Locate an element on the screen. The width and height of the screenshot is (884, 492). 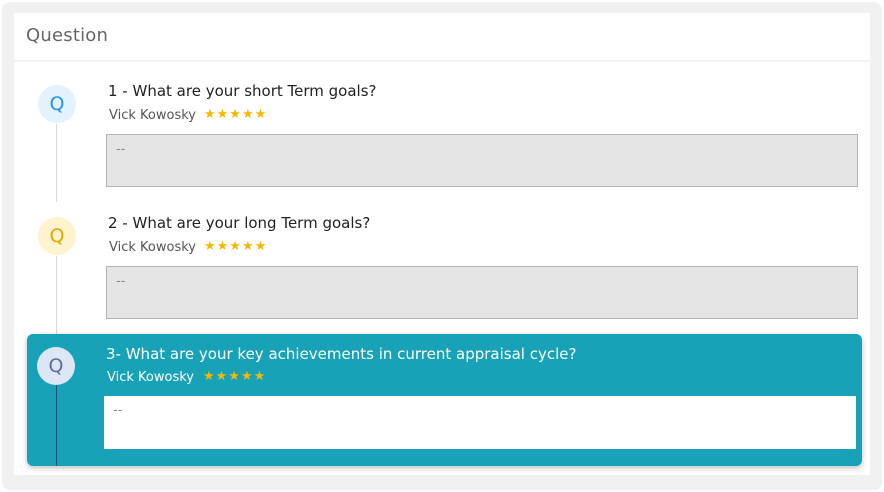
question-title: 2 - What are your long Term goals? is located at coordinates (239, 223).